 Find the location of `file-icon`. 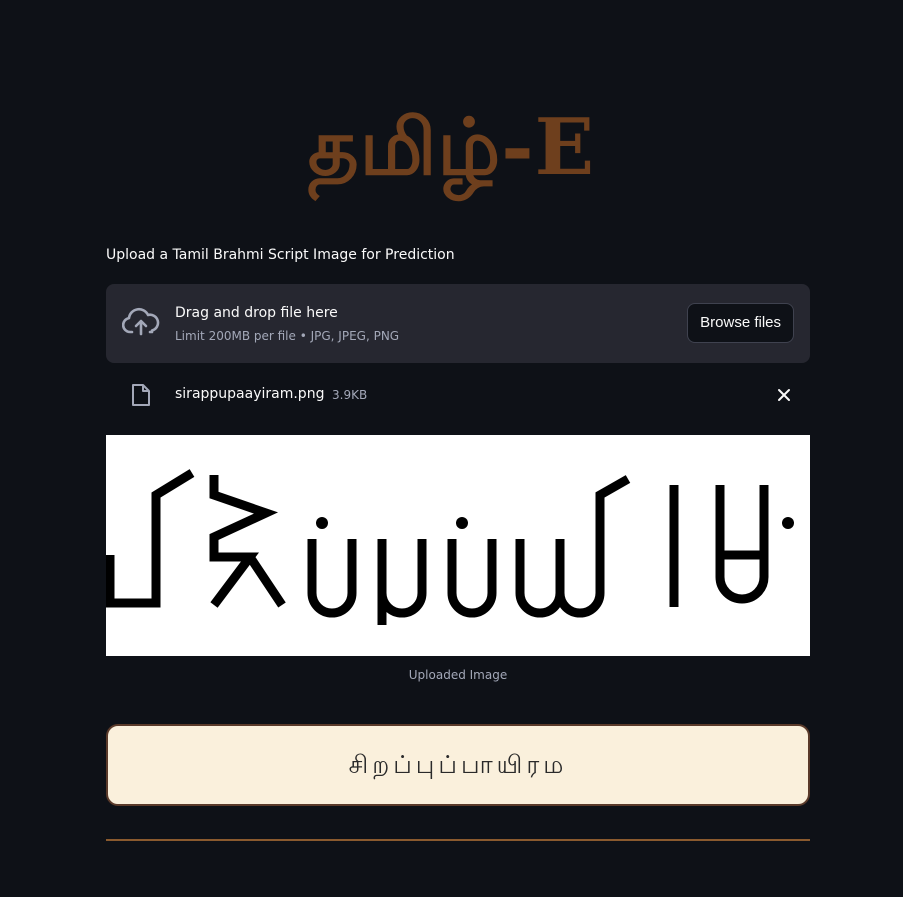

file-icon is located at coordinates (141, 395).